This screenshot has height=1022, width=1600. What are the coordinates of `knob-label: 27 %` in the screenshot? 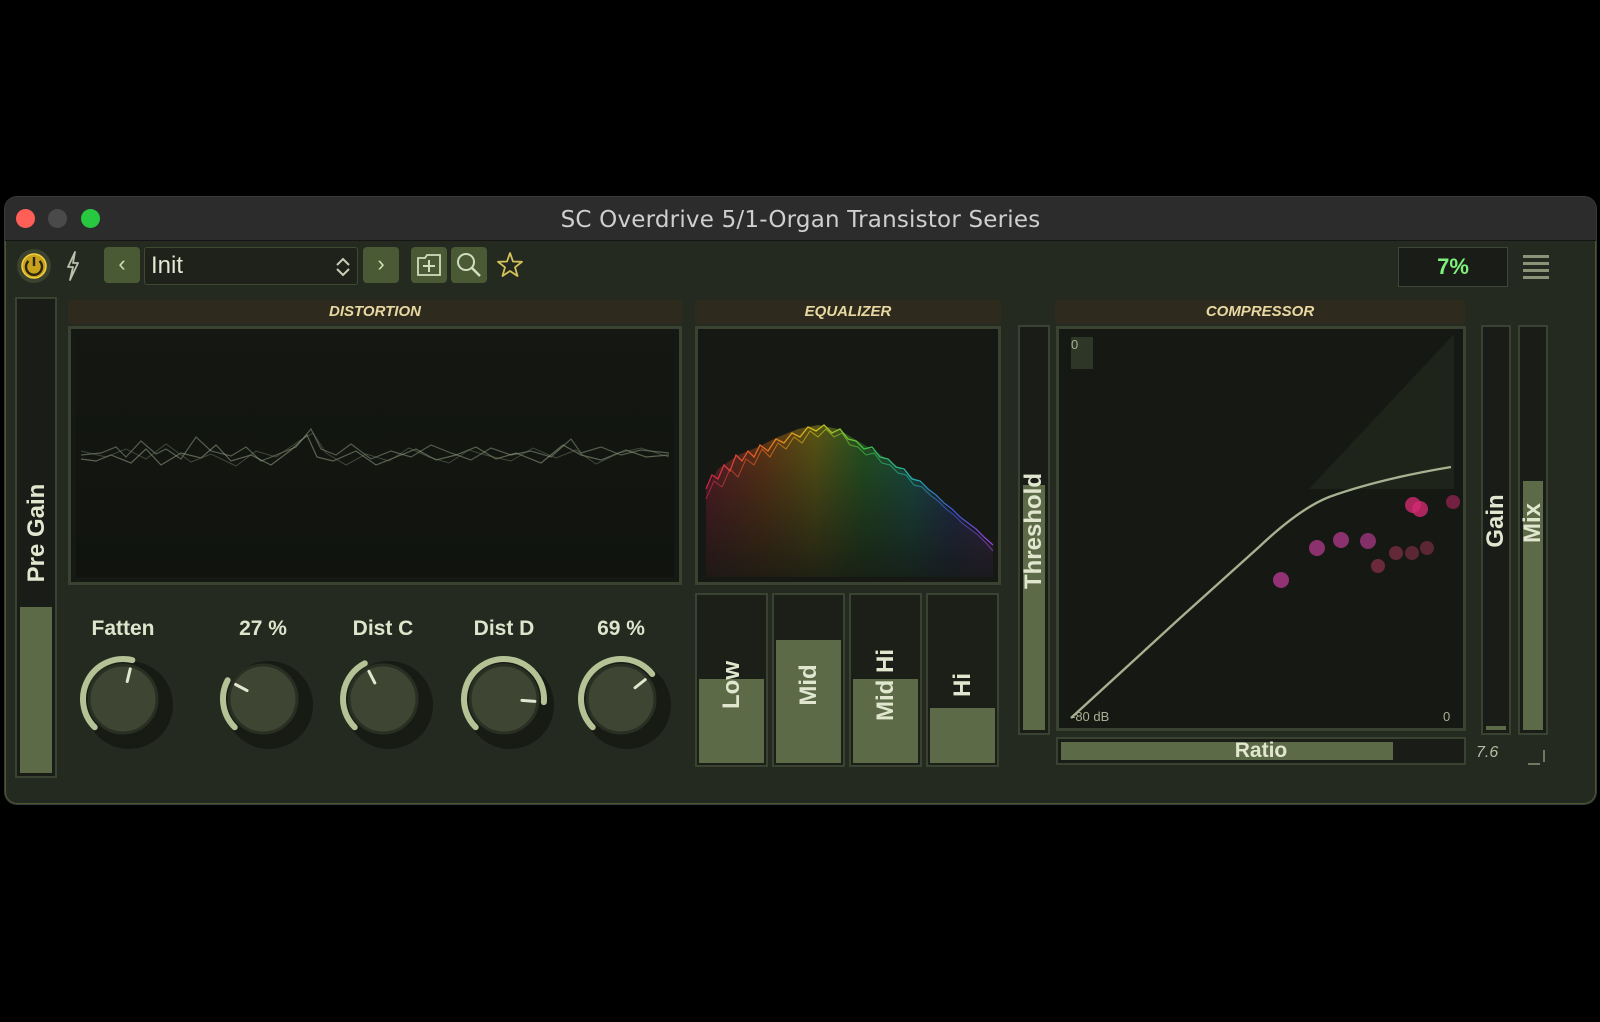 It's located at (263, 628).